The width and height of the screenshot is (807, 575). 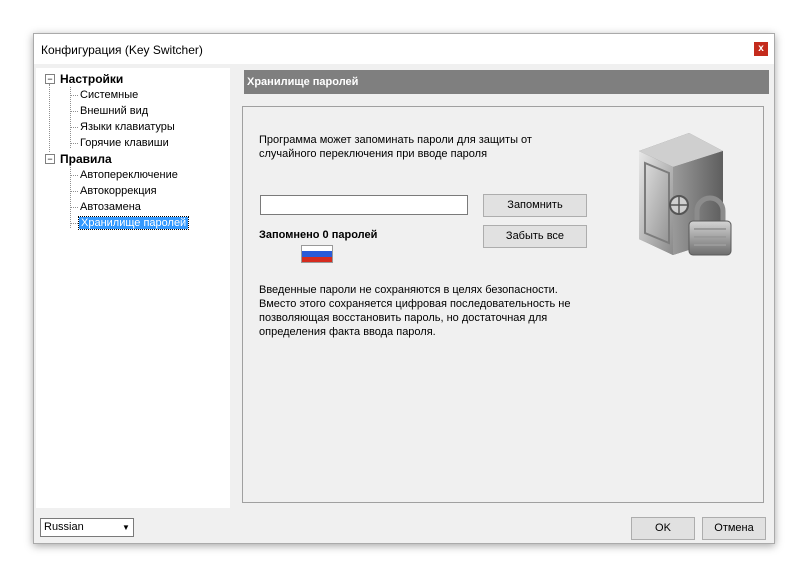 I want to click on language-select-value: Russian, so click(x=64, y=527).